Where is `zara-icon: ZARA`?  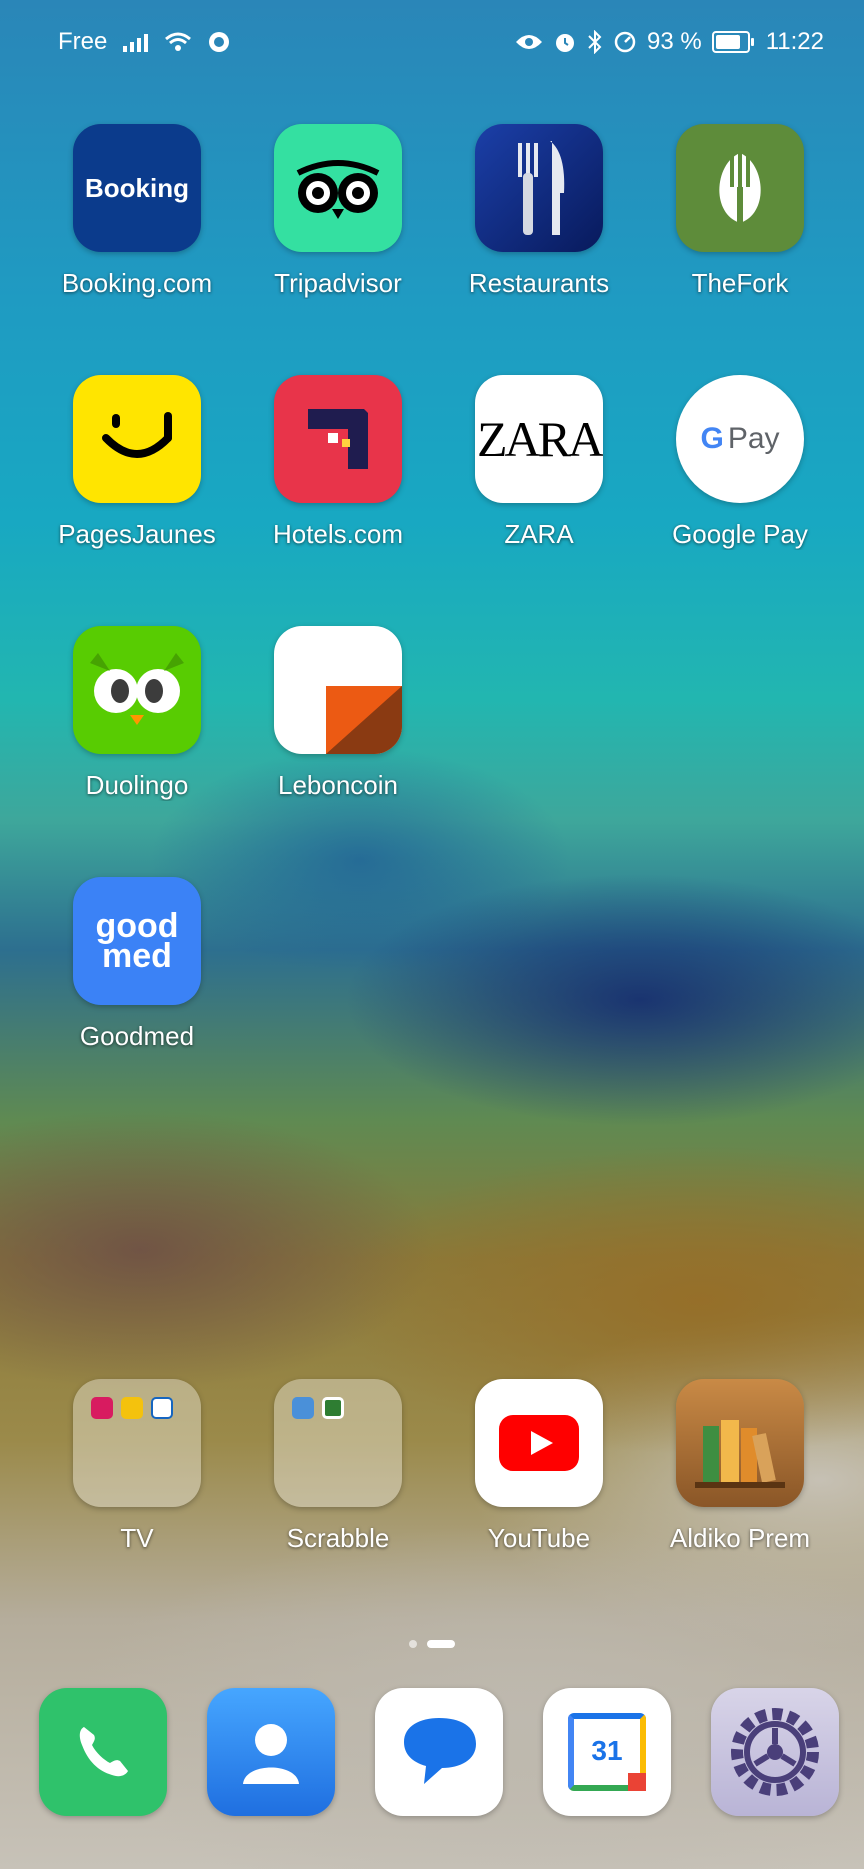
zara-icon: ZARA is located at coordinates (539, 439).